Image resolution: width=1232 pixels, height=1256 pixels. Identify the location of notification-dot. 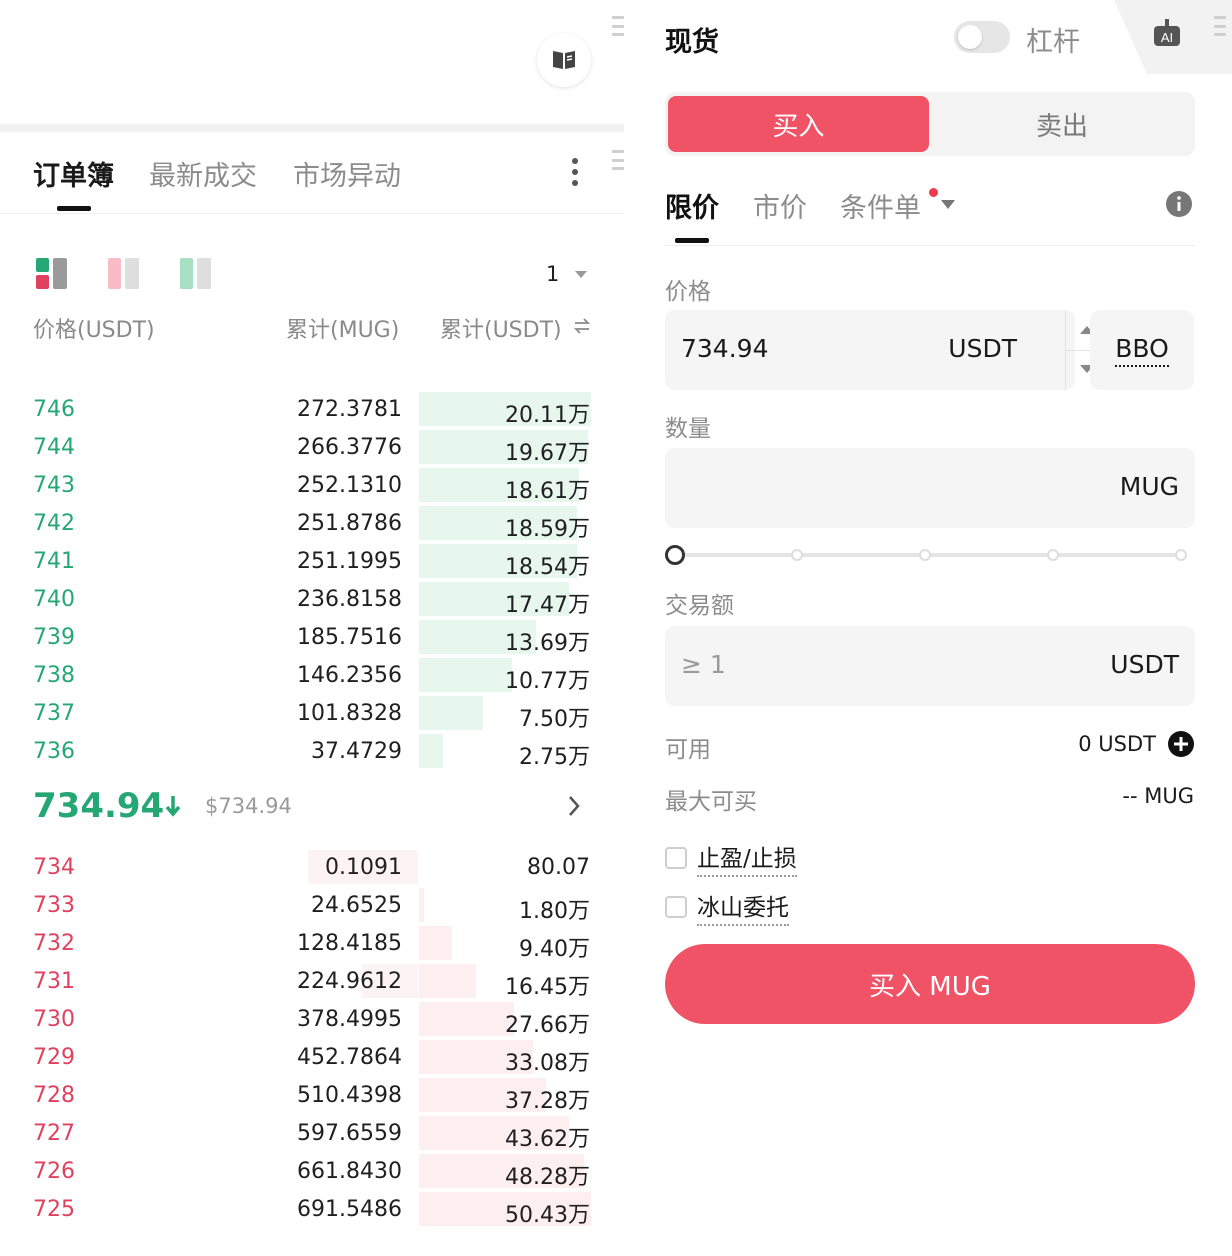
(933, 192).